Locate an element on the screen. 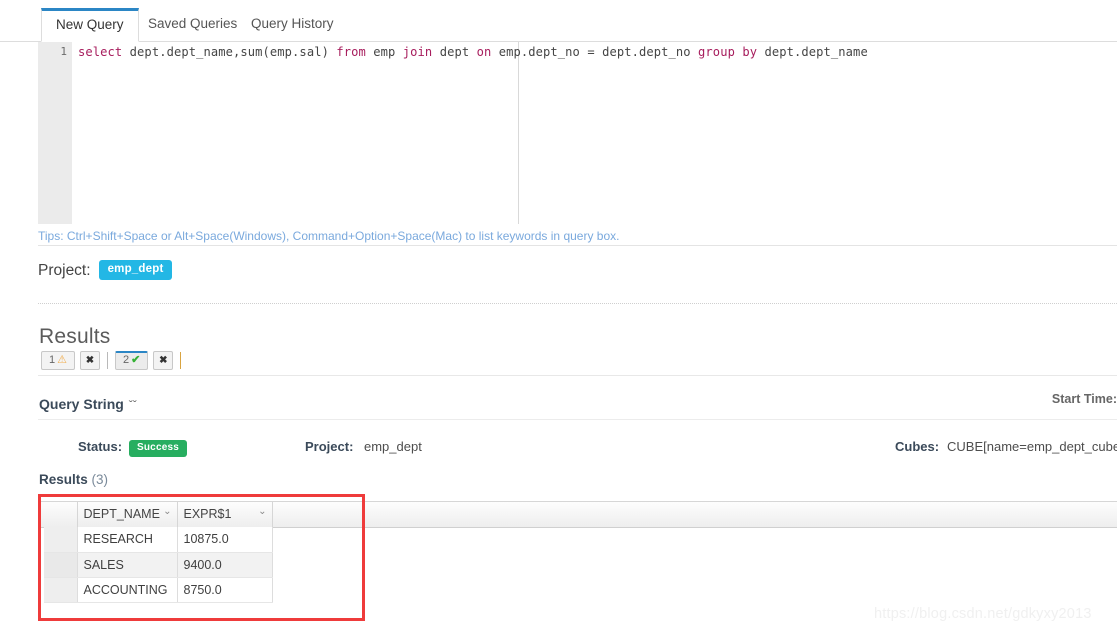 This screenshot has height=635, width=1117. editor-gutter: 1 is located at coordinates (55, 133).